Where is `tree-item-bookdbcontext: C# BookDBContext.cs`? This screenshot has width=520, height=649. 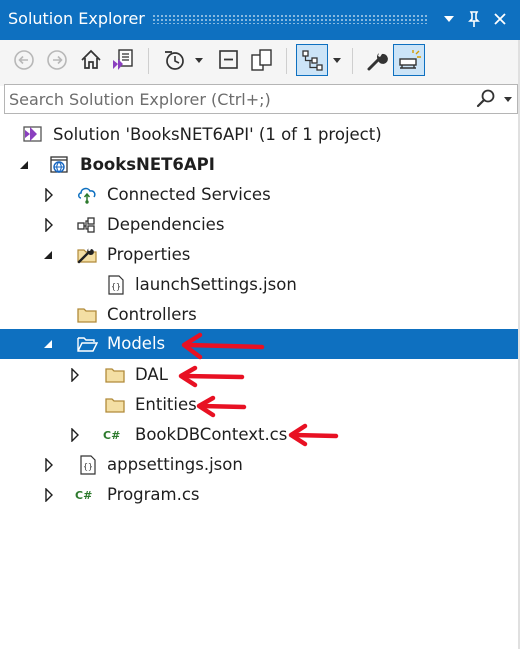
tree-item-bookdbcontext: C# BookDBContext.cs is located at coordinates (260, 435).